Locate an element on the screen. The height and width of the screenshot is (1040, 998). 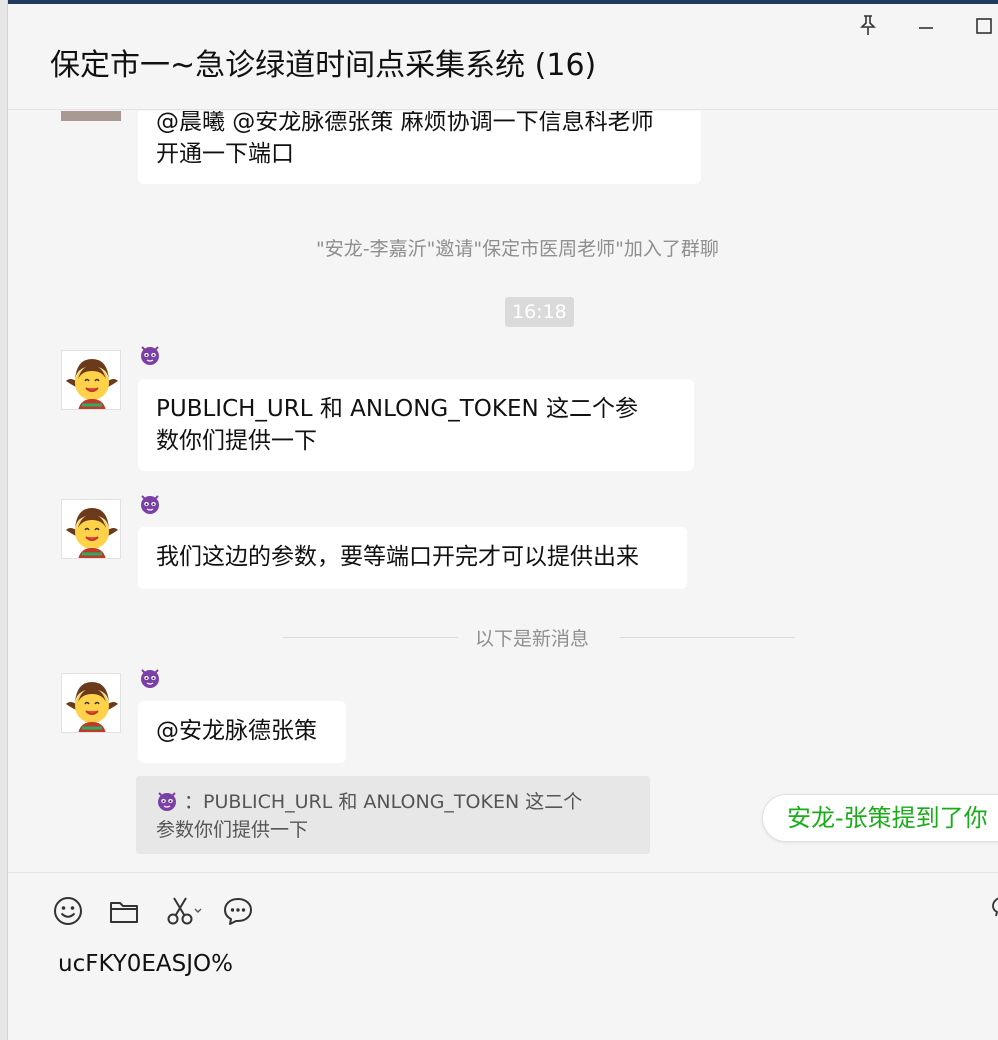
maximize-icon is located at coordinates (983, 27).